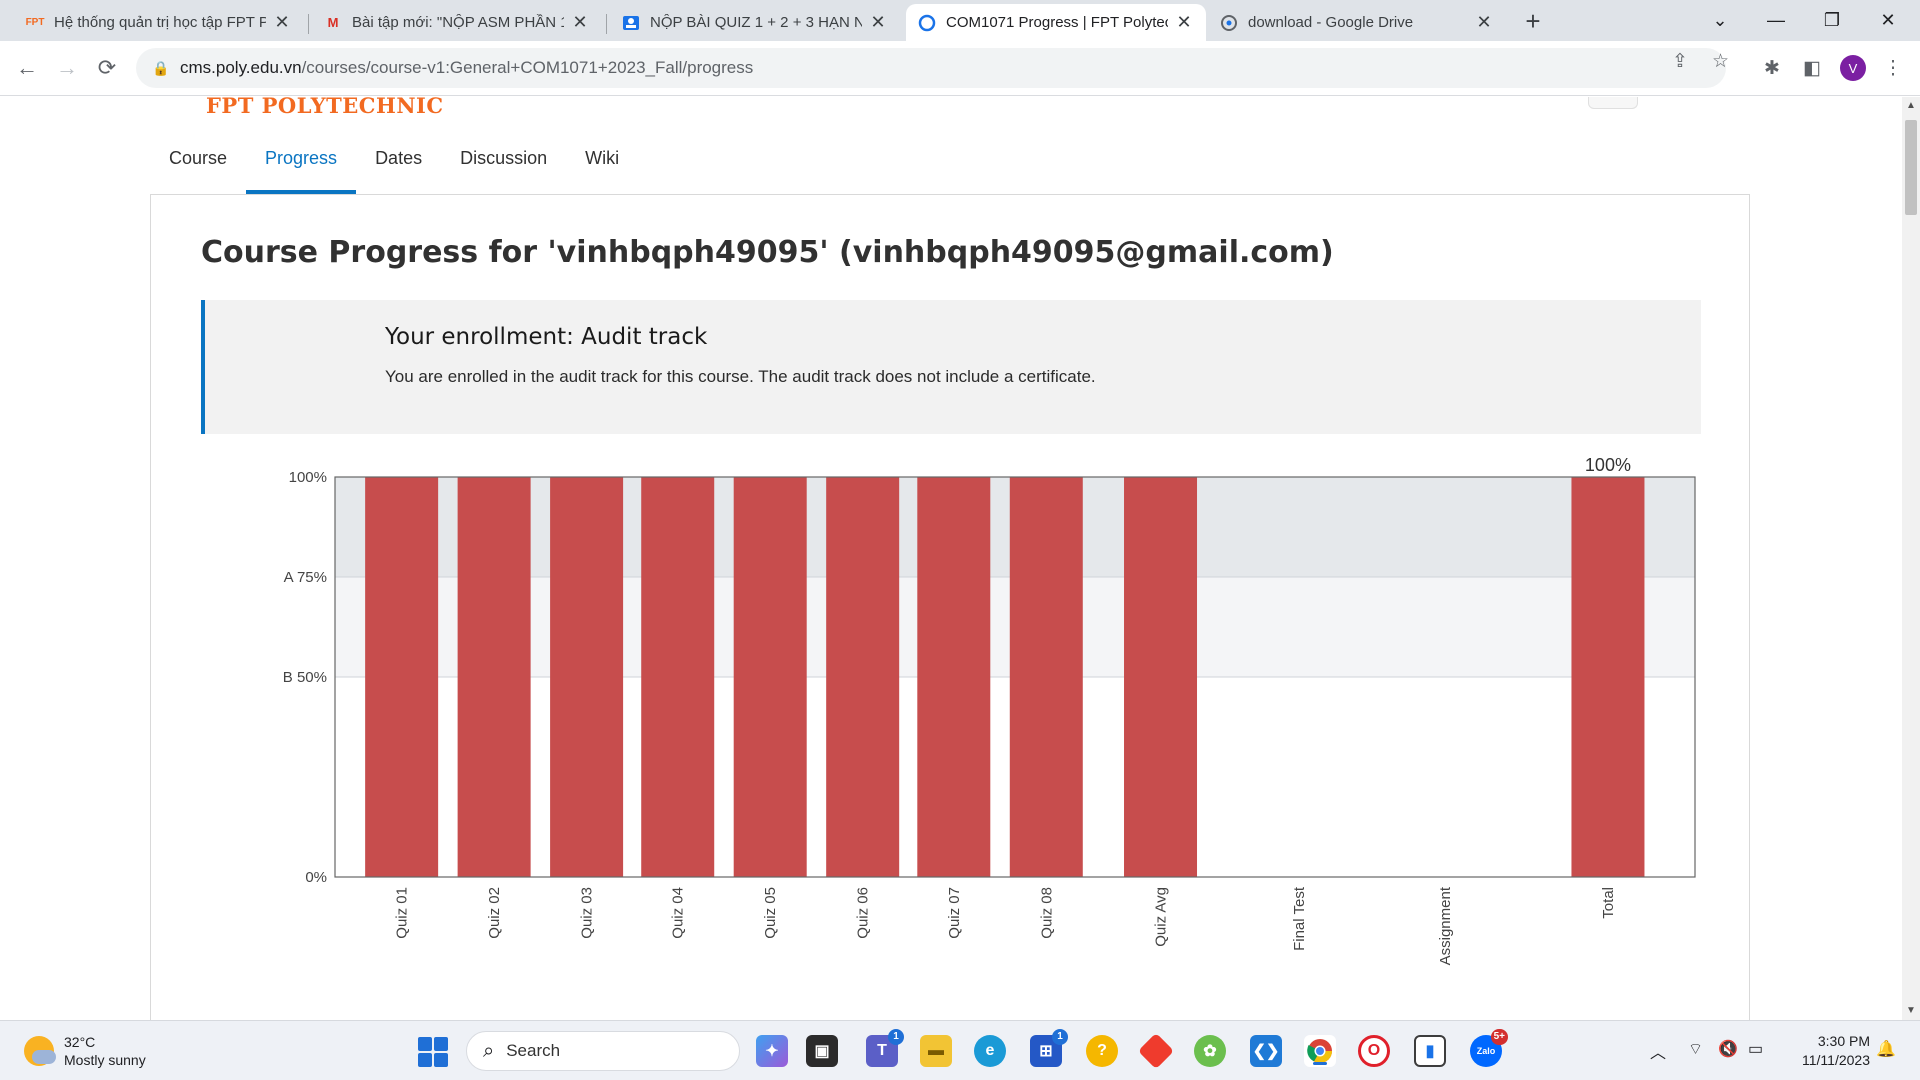 This screenshot has height=1080, width=1920. What do you see at coordinates (1720, 61) in the screenshot?
I see `bookmark-star-icon: ☆` at bounding box center [1720, 61].